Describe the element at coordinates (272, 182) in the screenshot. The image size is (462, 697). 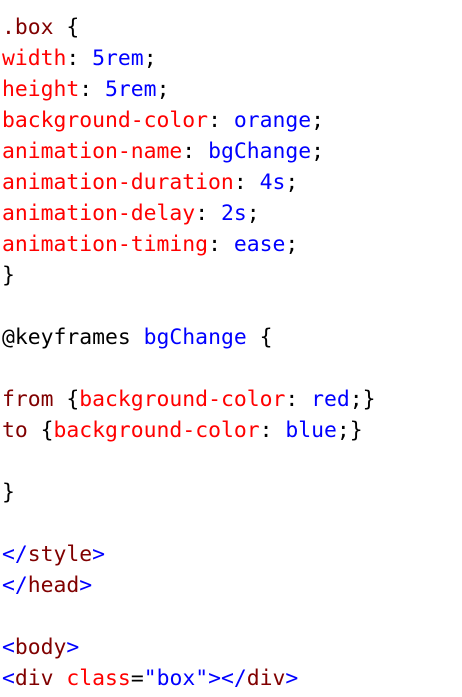
I see `code-token: 4s` at that location.